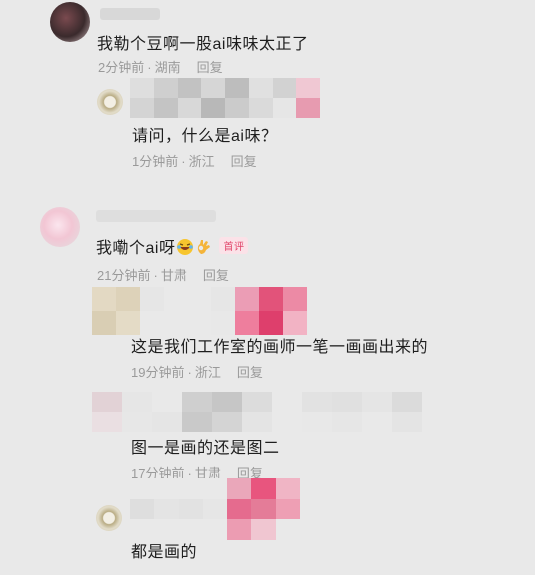  Describe the element at coordinates (280, 347) in the screenshot. I see `reply-text: 这是我们工作室的画师一笔一画画出来的` at that location.